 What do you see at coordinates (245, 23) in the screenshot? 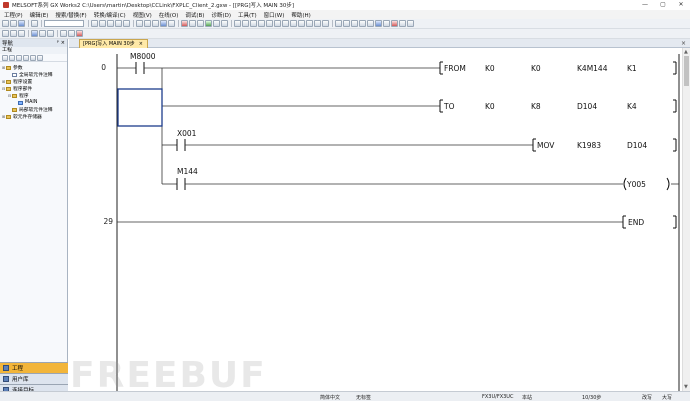
I see `ladder-closed-contact-icon` at bounding box center [245, 23].